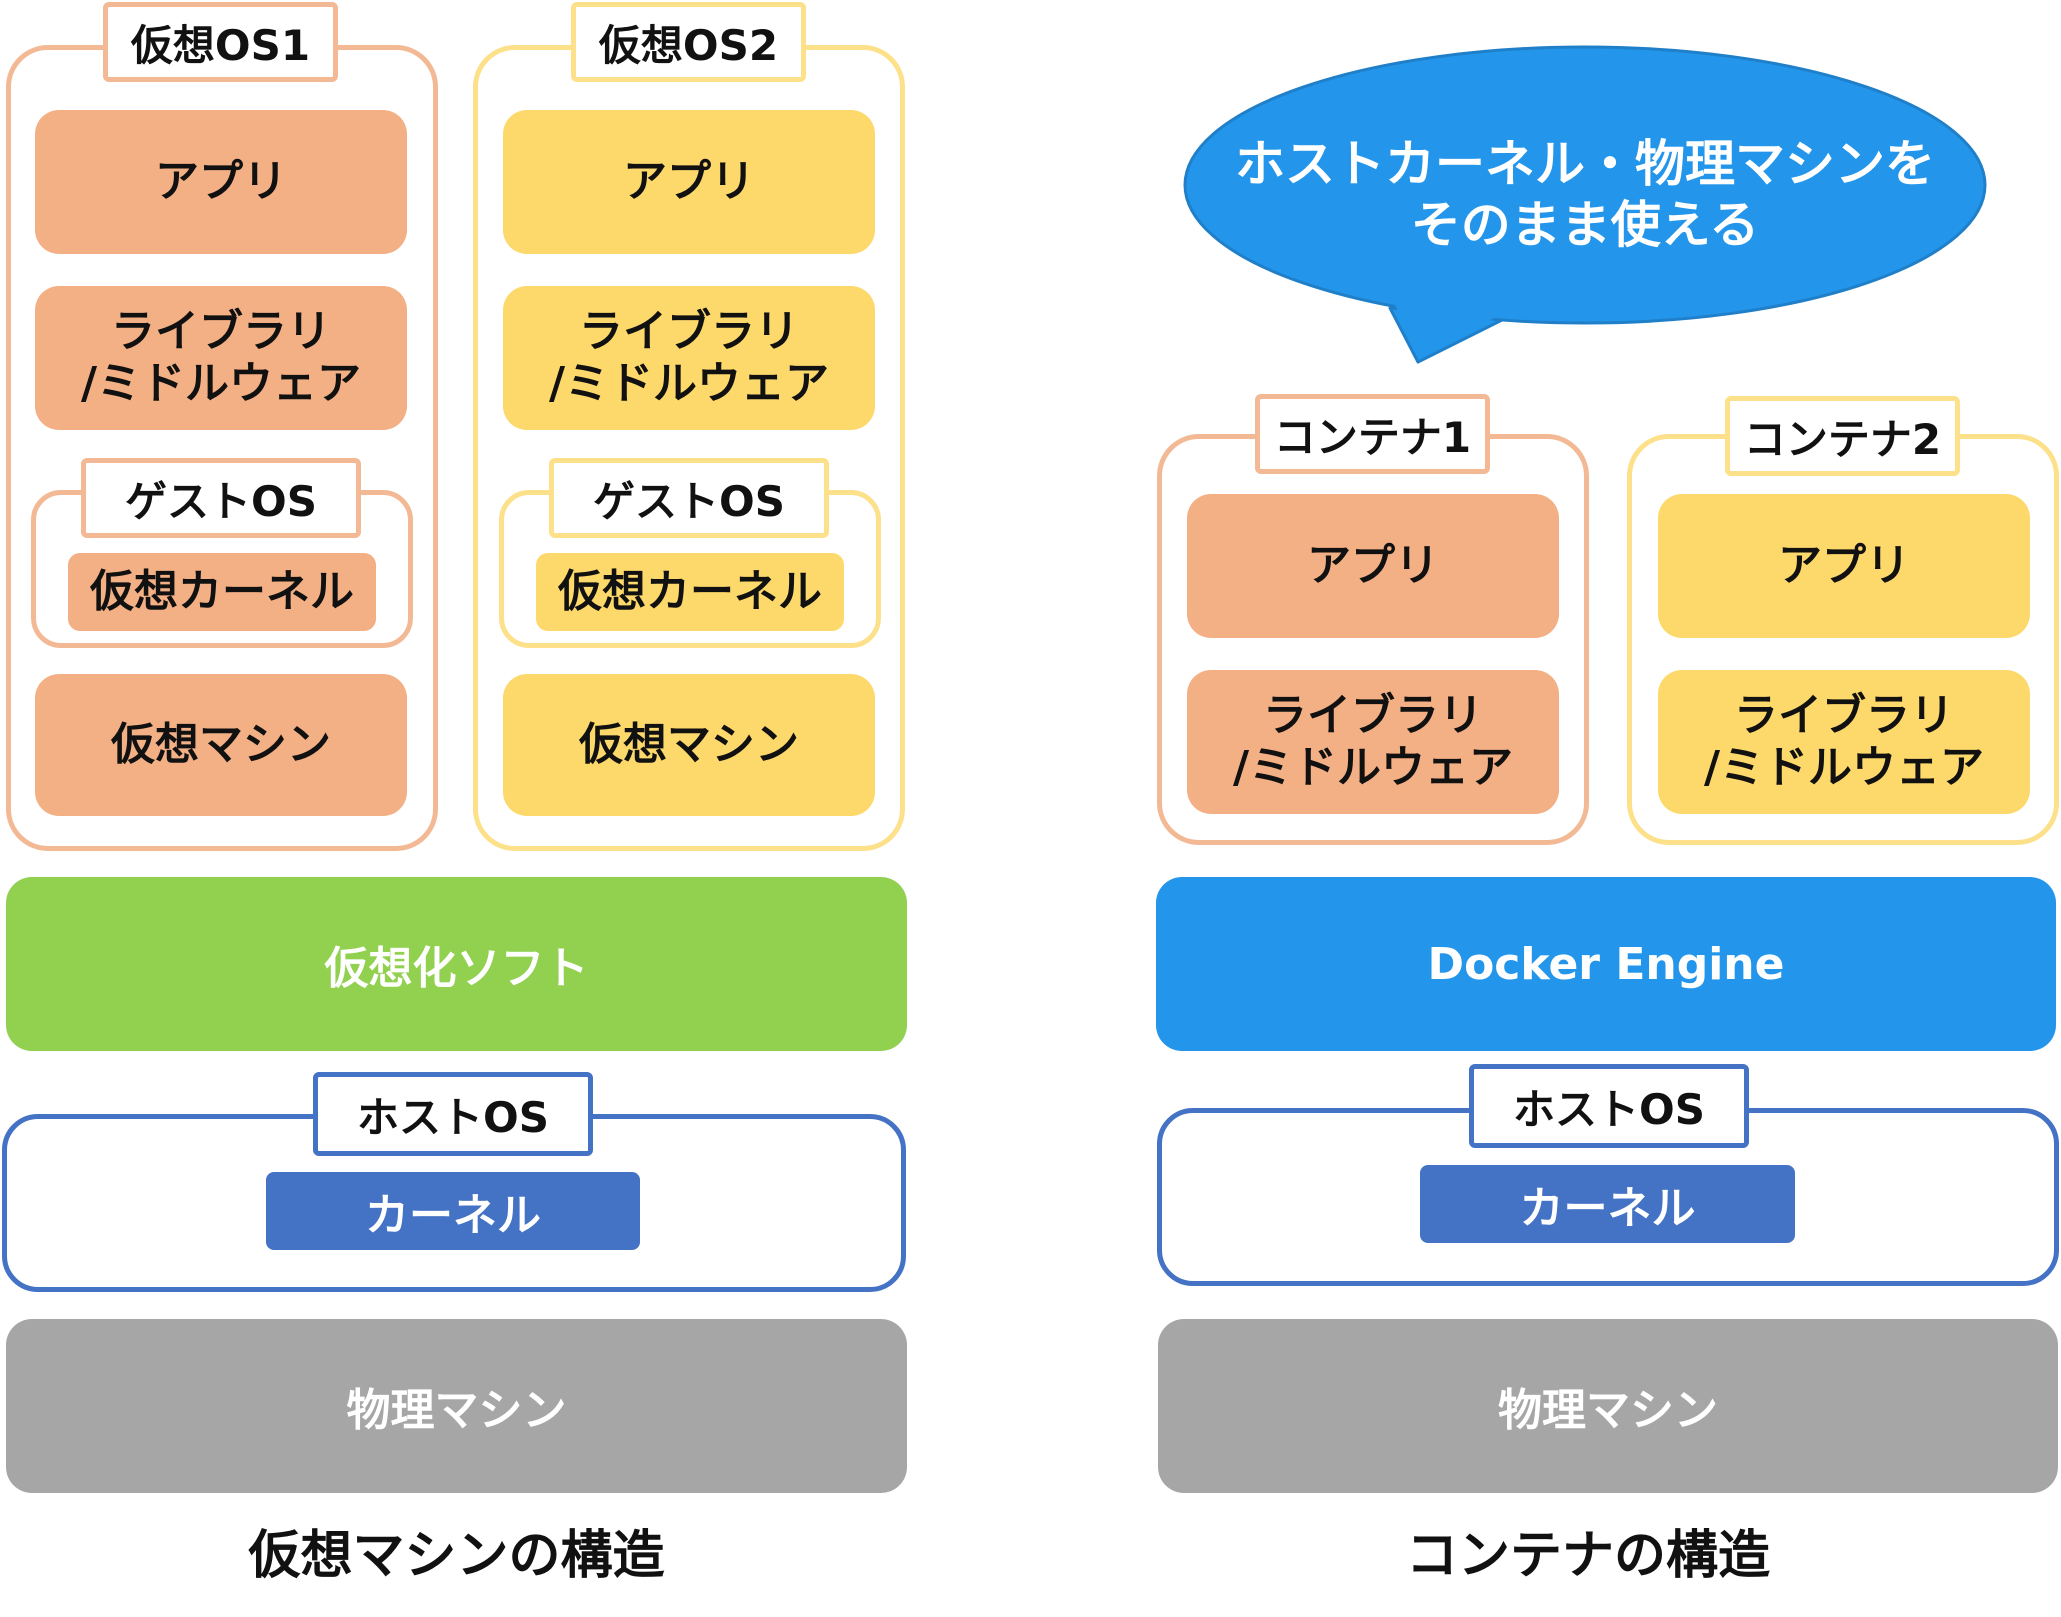 Image resolution: width=2061 pixels, height=1617 pixels. What do you see at coordinates (456, 964) in the screenshot?
I see `vm-hypervisor-bar: 仮想化ソフト` at bounding box center [456, 964].